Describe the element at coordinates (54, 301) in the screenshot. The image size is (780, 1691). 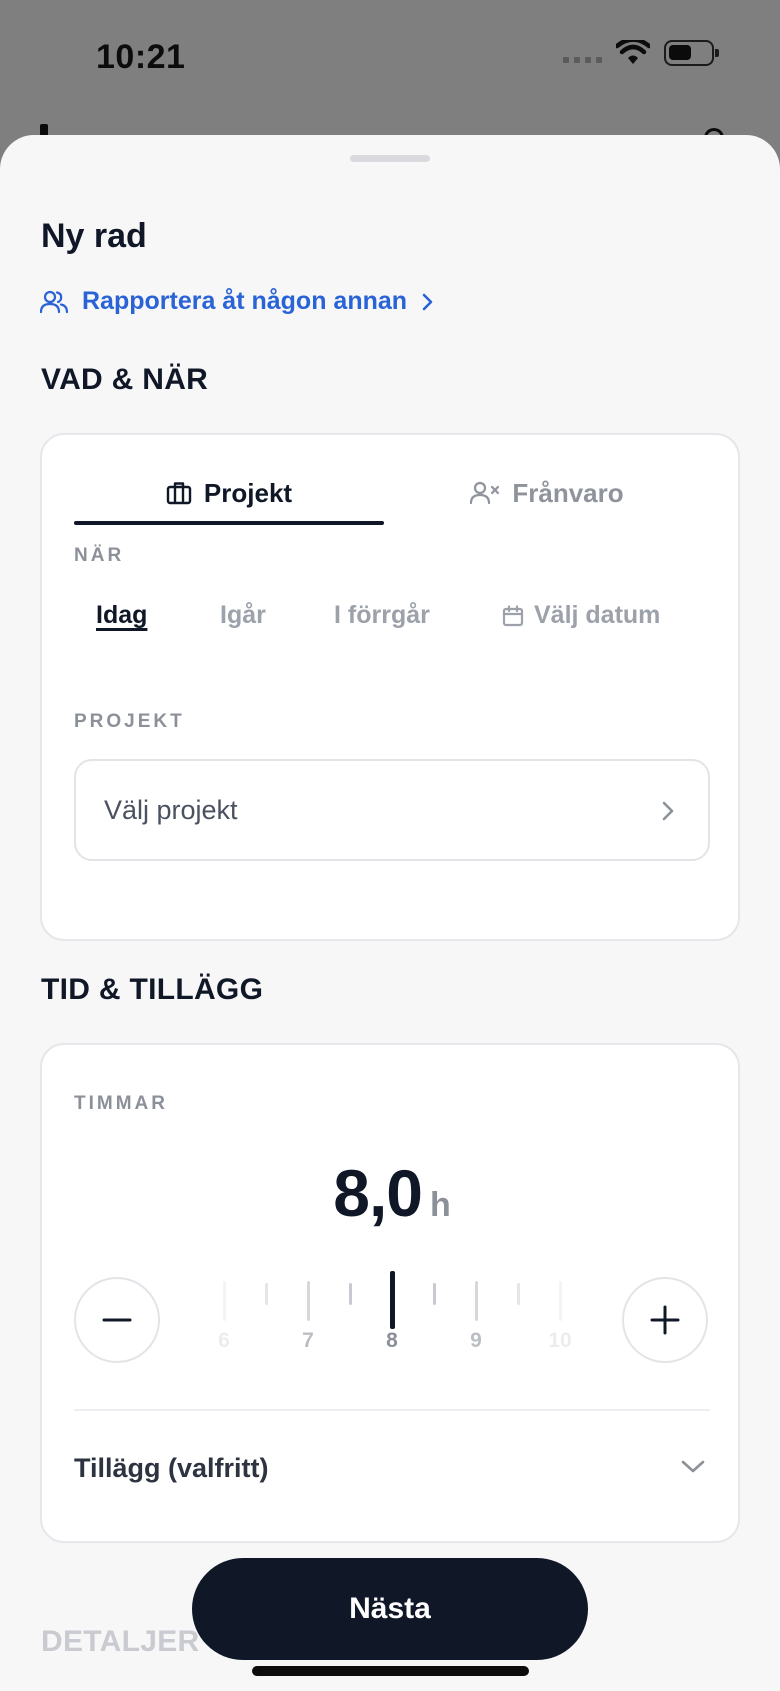
I see `people-icon` at that location.